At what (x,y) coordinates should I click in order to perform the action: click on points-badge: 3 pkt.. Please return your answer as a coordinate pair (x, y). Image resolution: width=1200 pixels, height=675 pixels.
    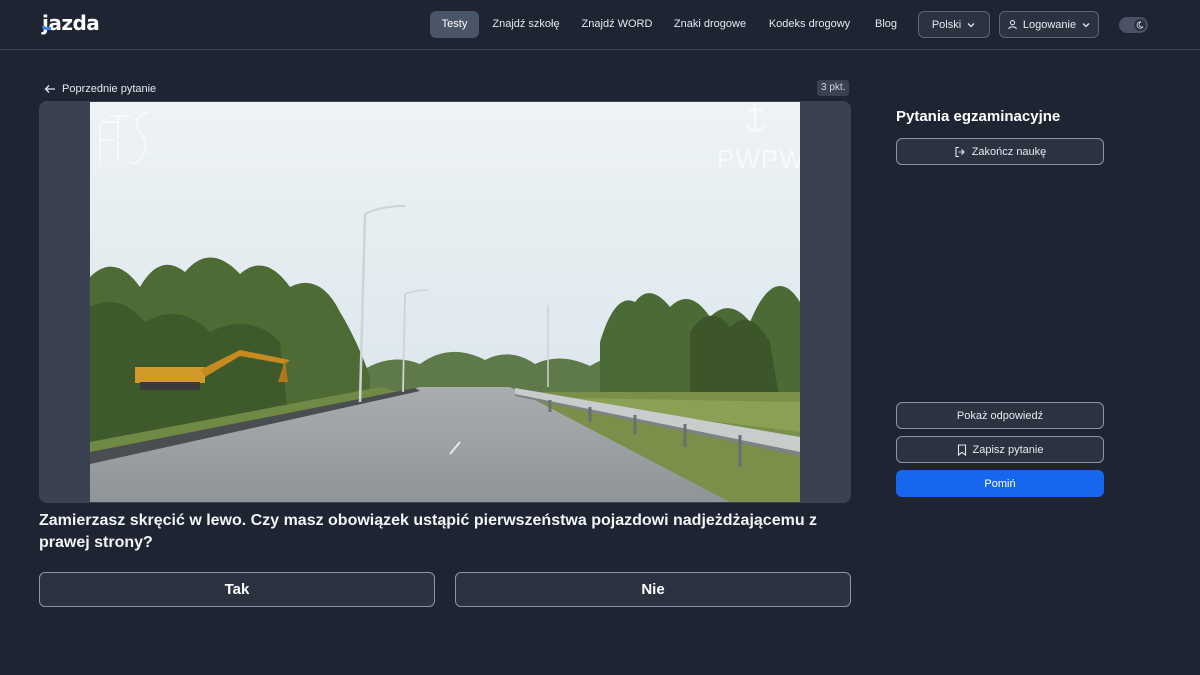
    Looking at the image, I should click on (833, 88).